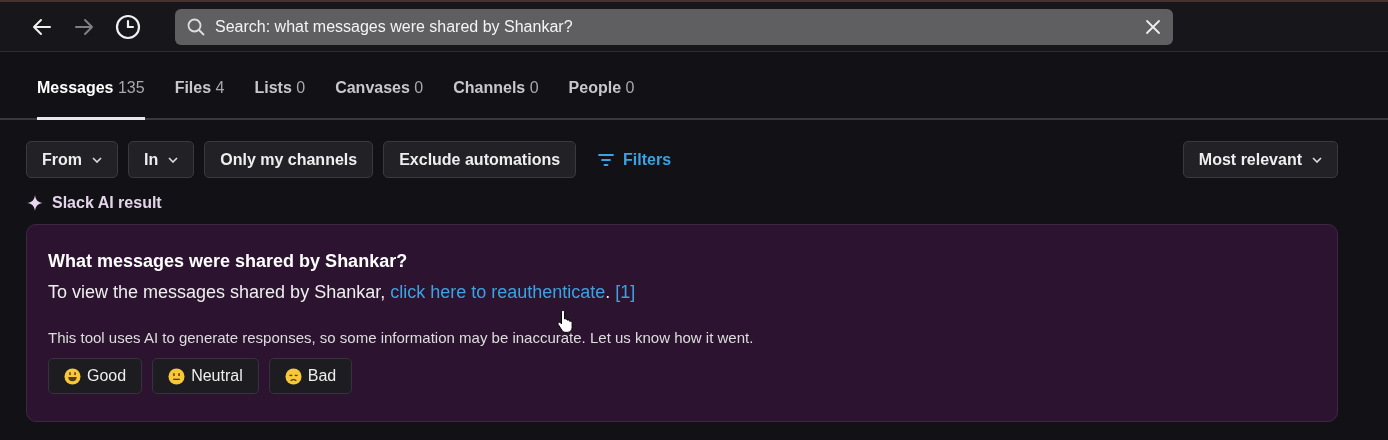 The height and width of the screenshot is (440, 1388). What do you see at coordinates (196, 26) in the screenshot?
I see `search-icon` at bounding box center [196, 26].